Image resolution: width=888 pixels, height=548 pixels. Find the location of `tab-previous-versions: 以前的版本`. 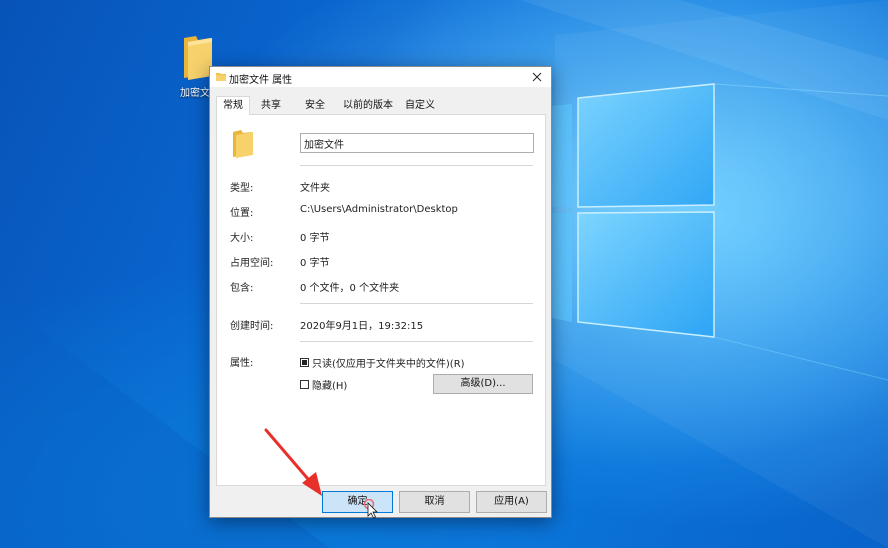

tab-previous-versions: 以前的版本 is located at coordinates (368, 106).